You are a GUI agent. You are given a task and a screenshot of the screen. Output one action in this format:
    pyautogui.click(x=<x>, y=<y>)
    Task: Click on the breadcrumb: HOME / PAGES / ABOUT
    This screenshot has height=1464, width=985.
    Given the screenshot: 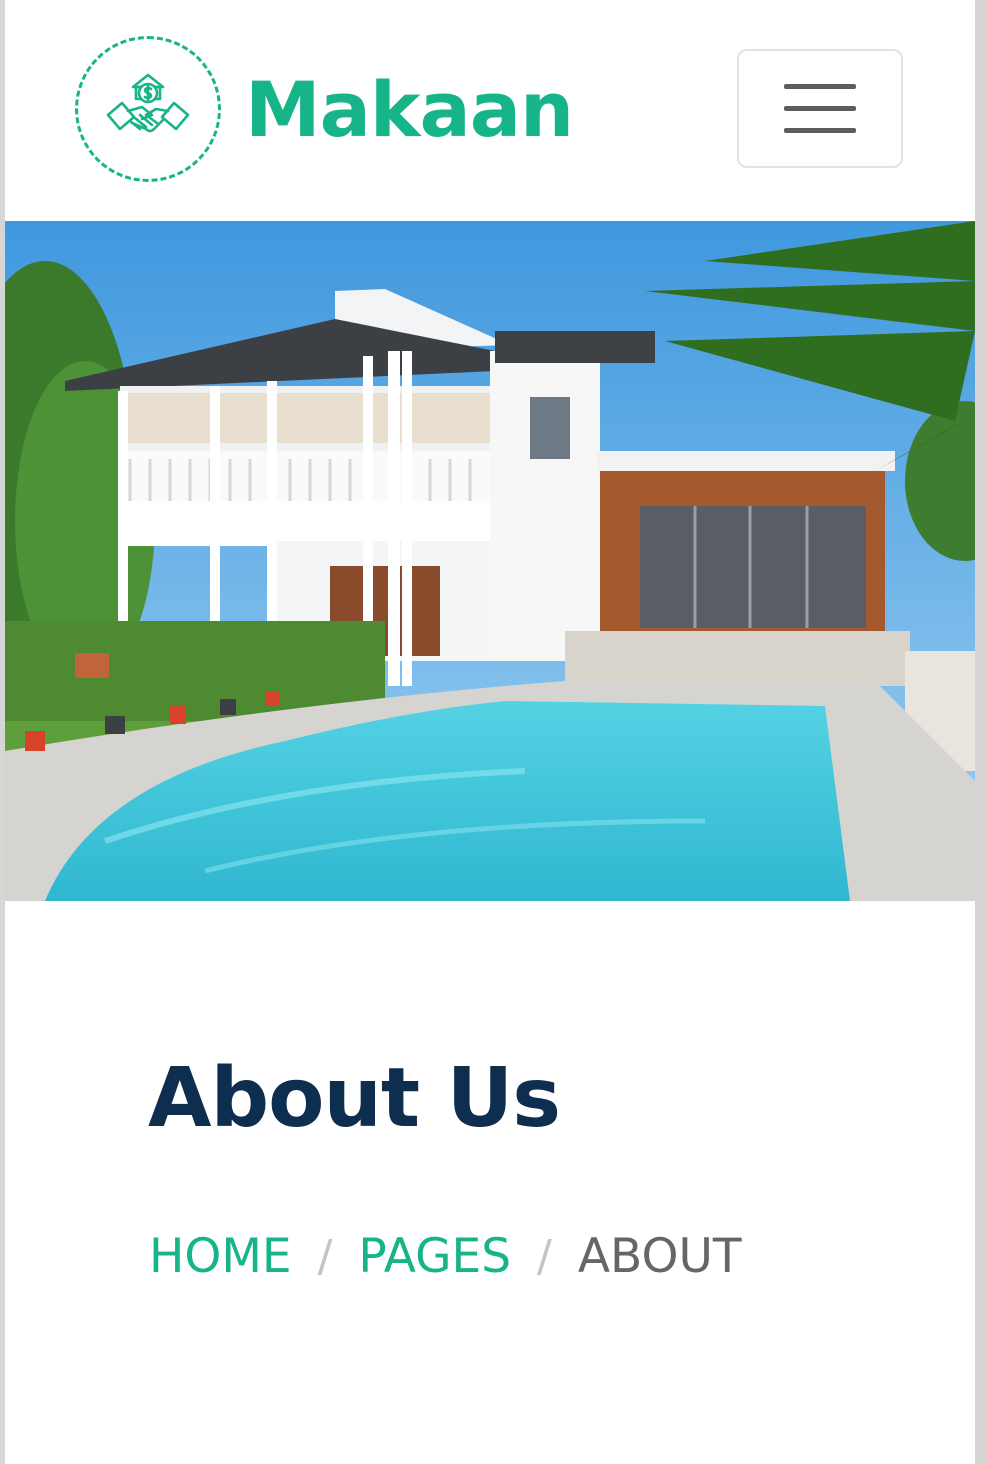 What is the action you would take?
    pyautogui.click(x=445, y=1256)
    